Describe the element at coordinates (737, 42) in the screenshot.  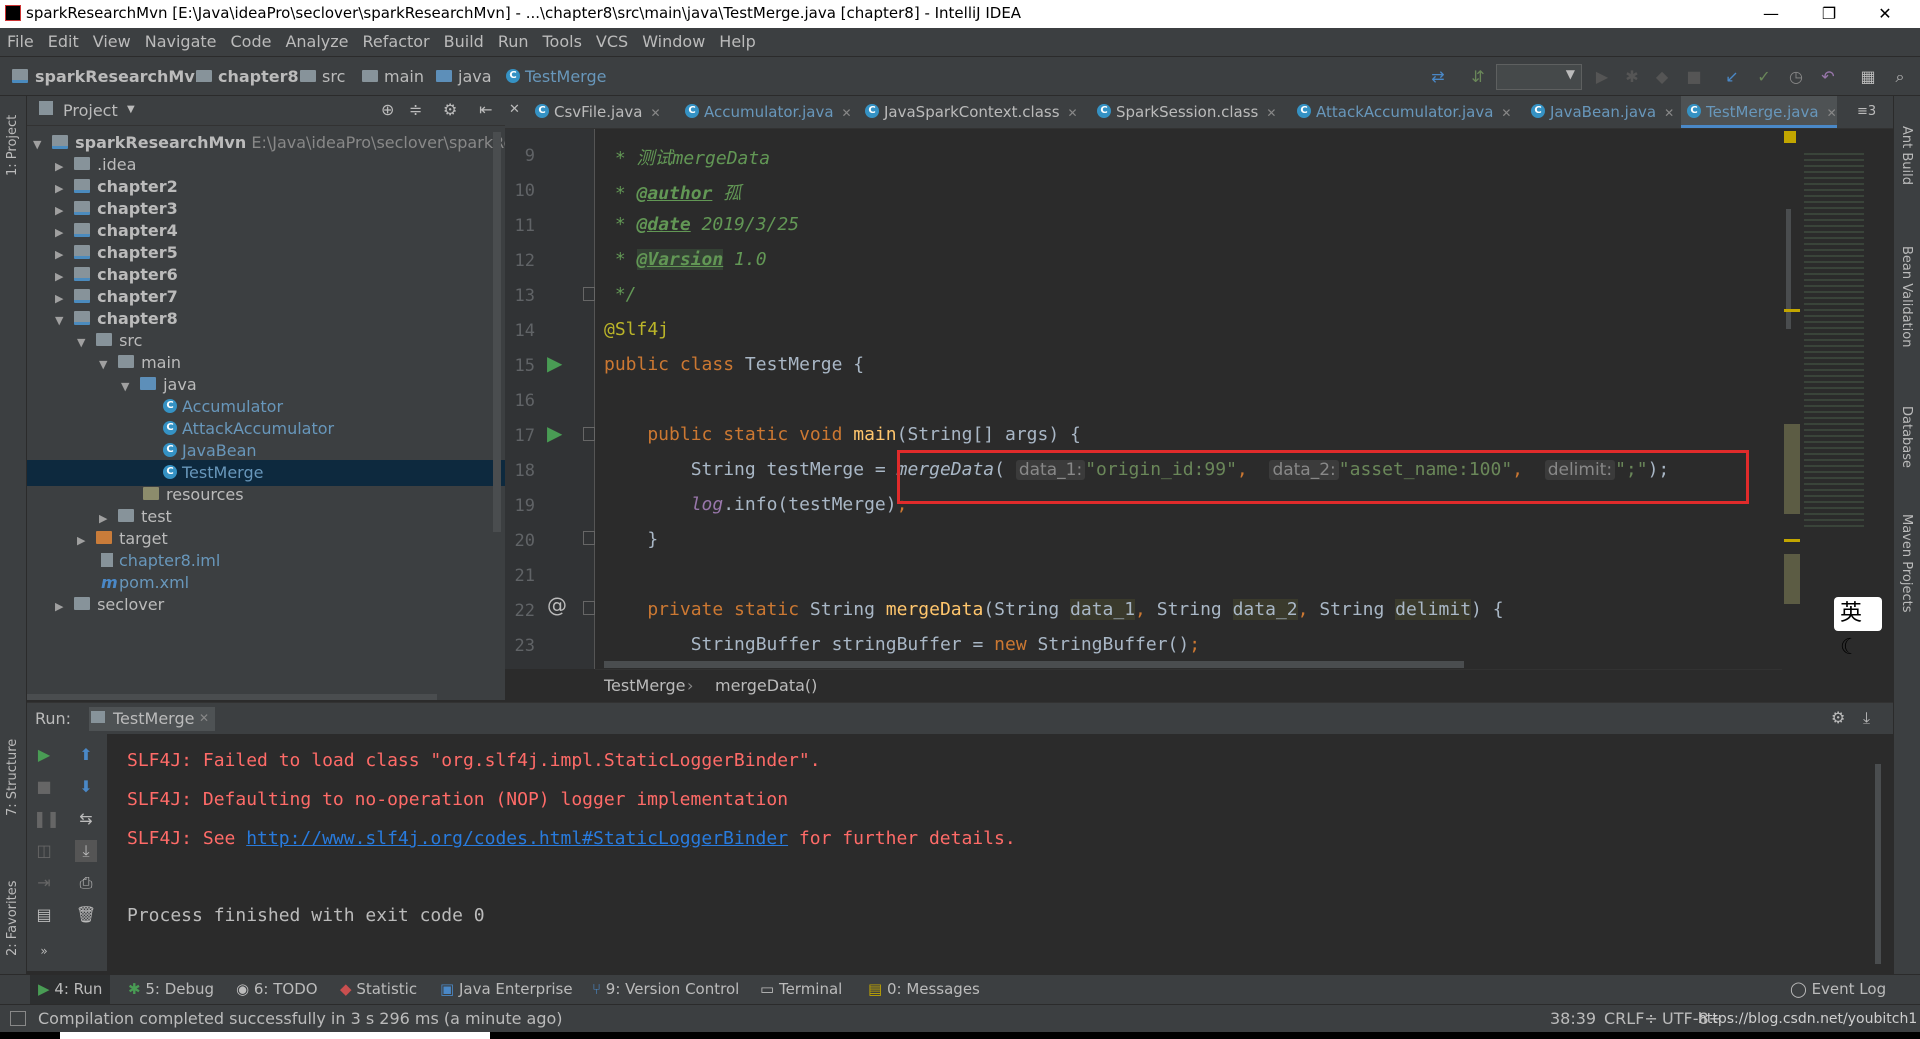
I see `menu-help: Help` at that location.